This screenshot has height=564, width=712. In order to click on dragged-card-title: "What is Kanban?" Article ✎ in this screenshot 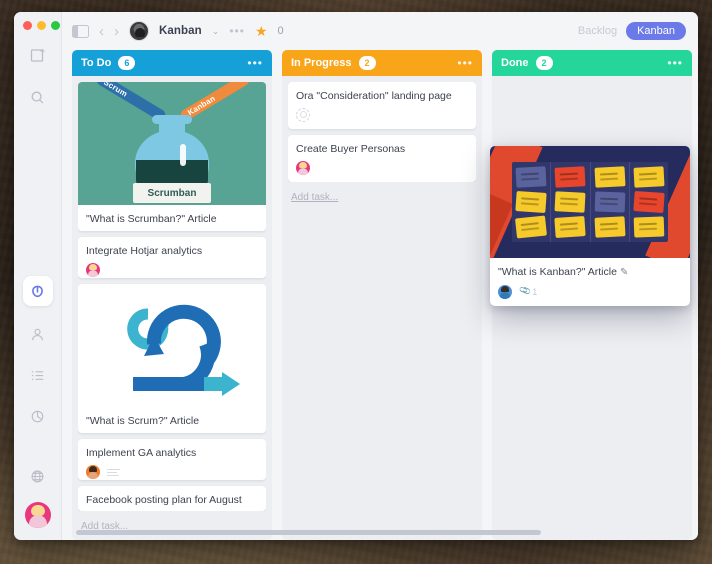, I will do `click(590, 272)`.